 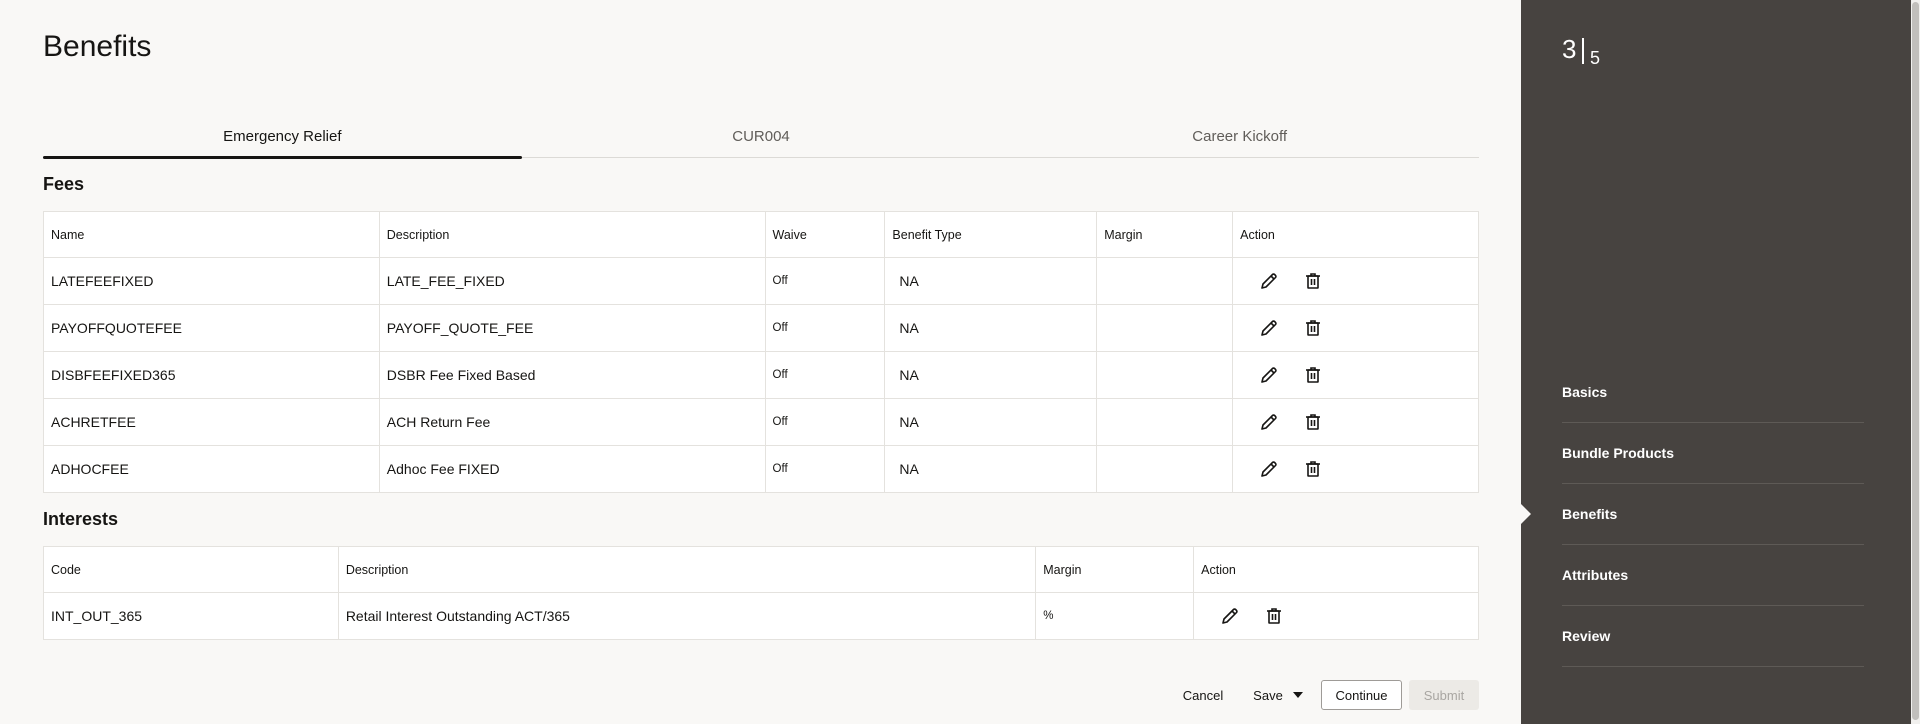 What do you see at coordinates (739, 695) in the screenshot?
I see `footer-actions: Cancel Save Continue Submit` at bounding box center [739, 695].